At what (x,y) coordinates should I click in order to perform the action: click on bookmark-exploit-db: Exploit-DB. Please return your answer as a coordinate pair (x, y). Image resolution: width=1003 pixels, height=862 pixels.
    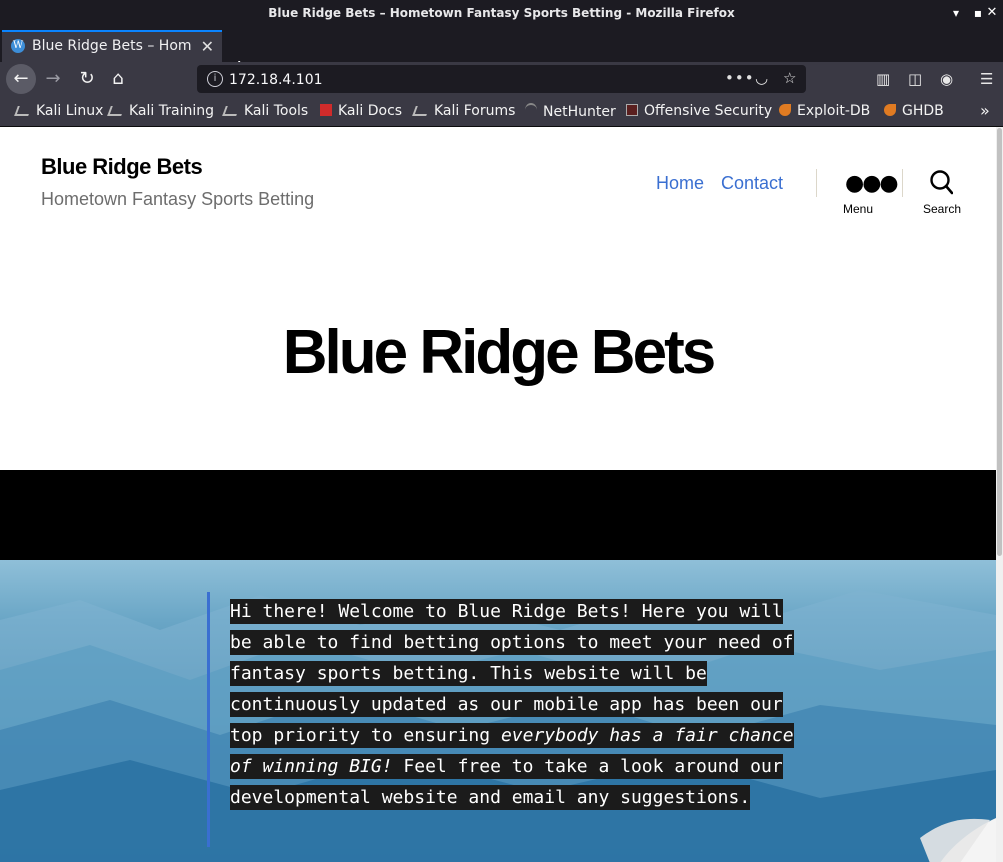
    Looking at the image, I should click on (824, 111).